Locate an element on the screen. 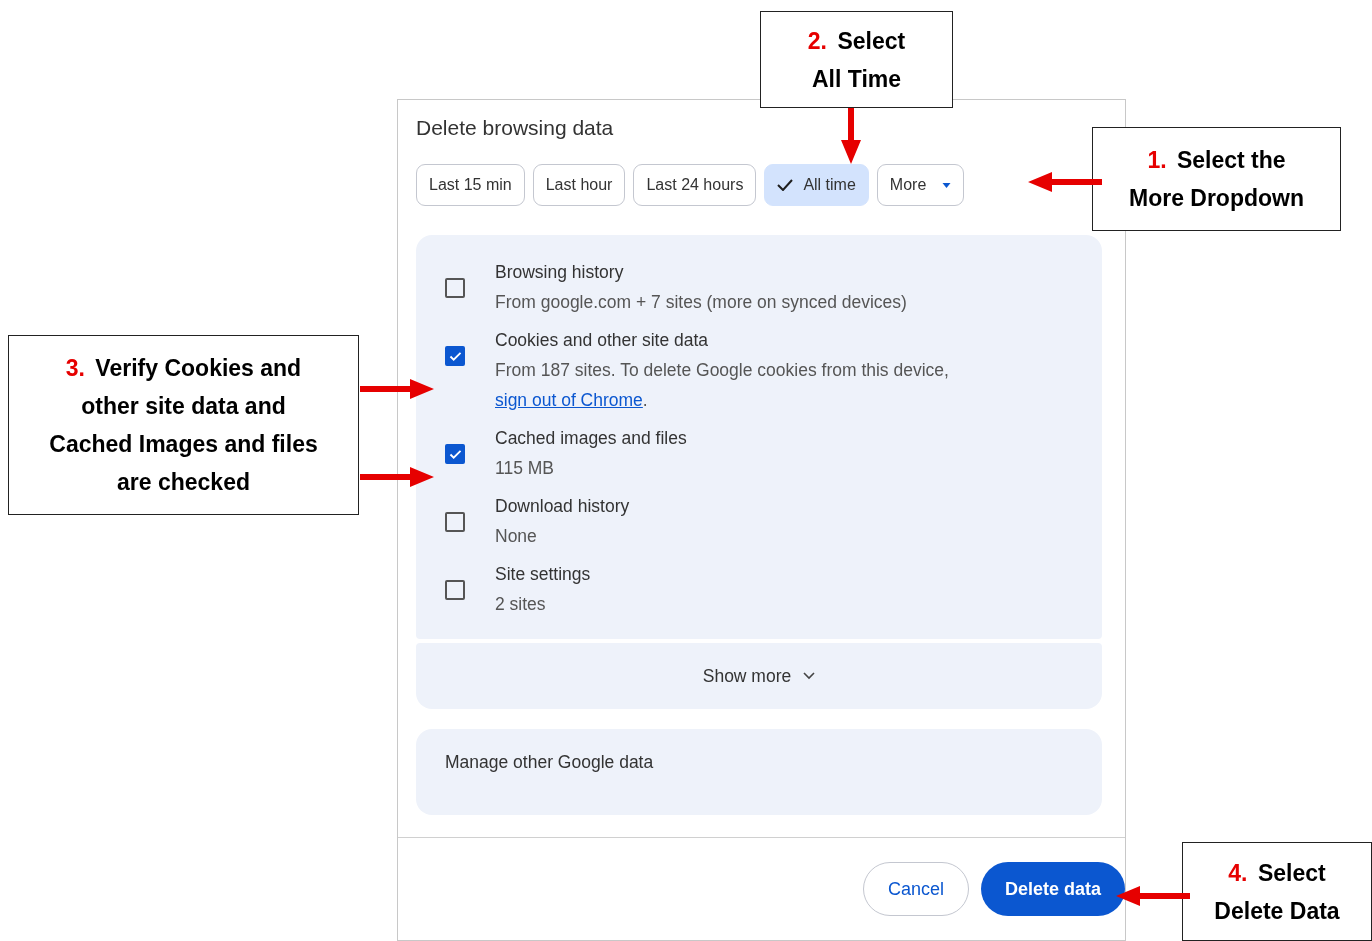 The height and width of the screenshot is (941, 1372). dialog-title: Delete browsing data is located at coordinates (515, 128).